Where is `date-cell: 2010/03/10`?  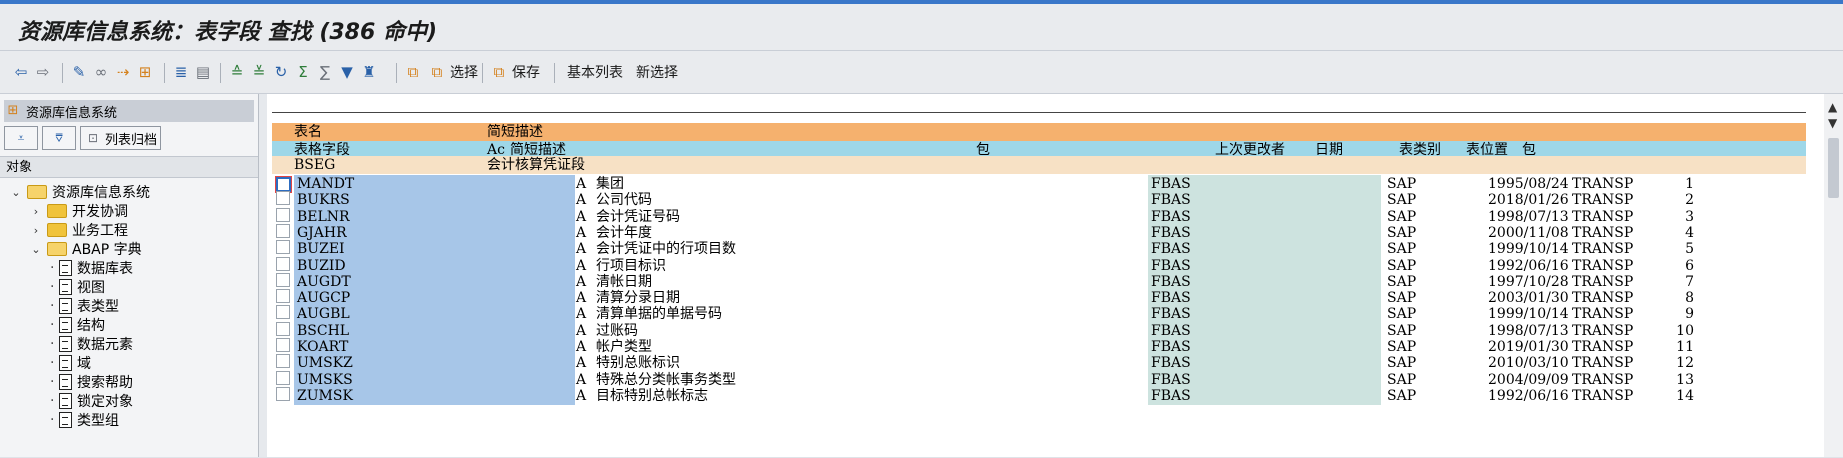
date-cell: 2010/03/10 is located at coordinates (1528, 363).